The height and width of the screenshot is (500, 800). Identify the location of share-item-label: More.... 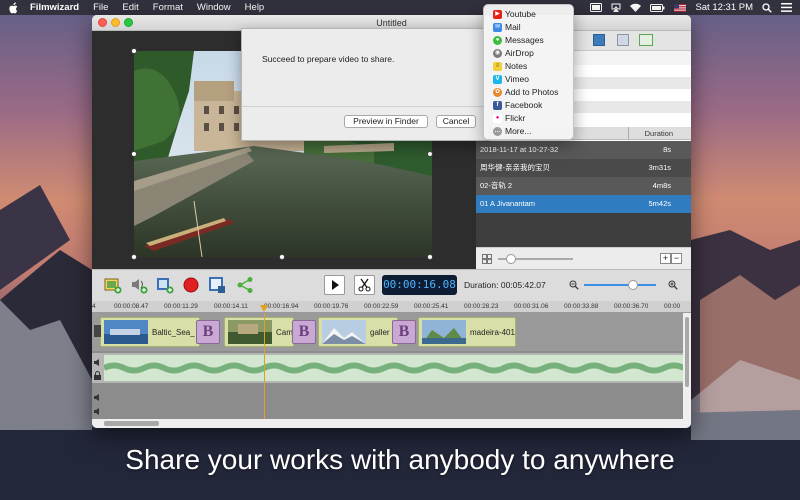
(518, 131).